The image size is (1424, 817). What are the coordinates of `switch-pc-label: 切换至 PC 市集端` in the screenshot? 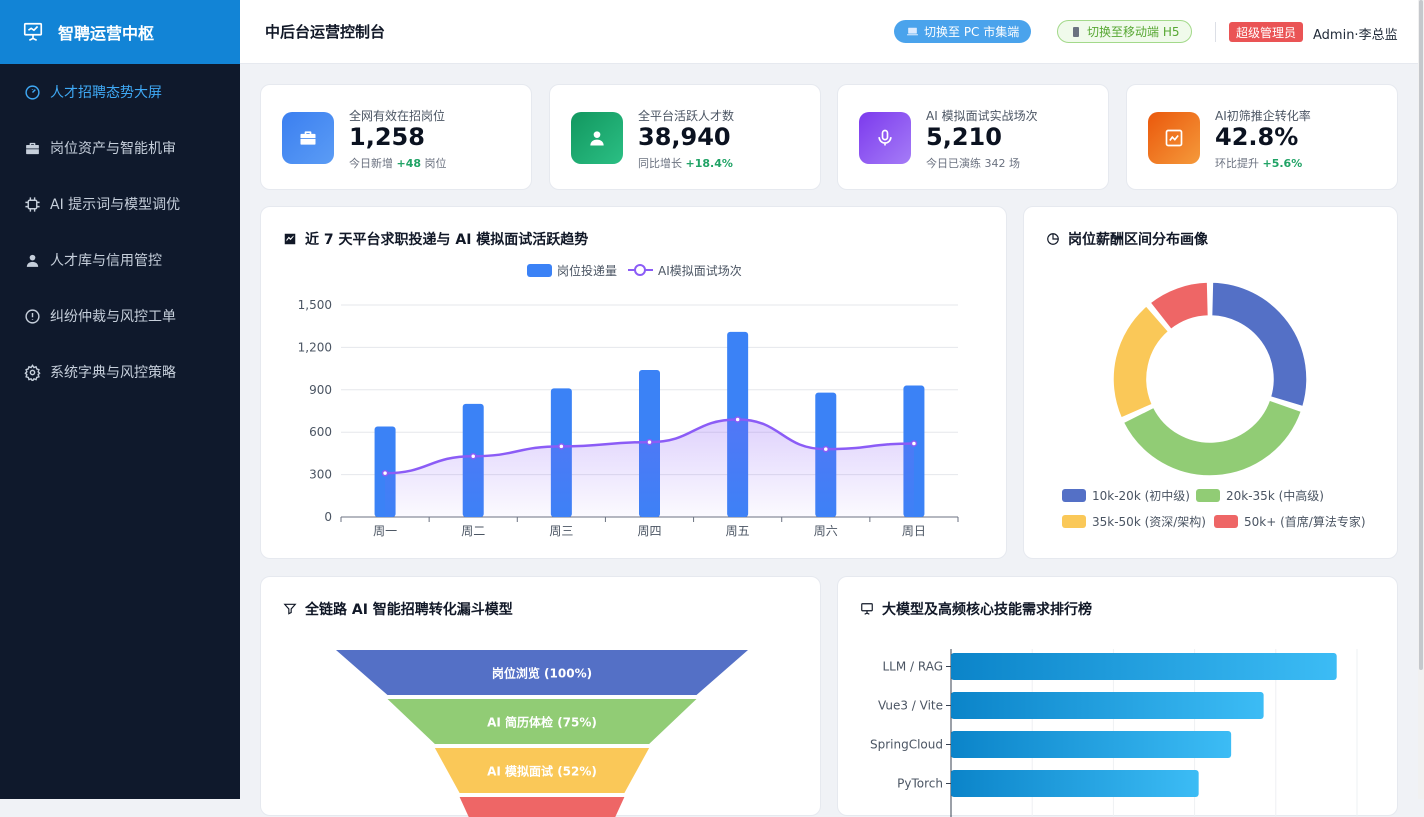 It's located at (972, 32).